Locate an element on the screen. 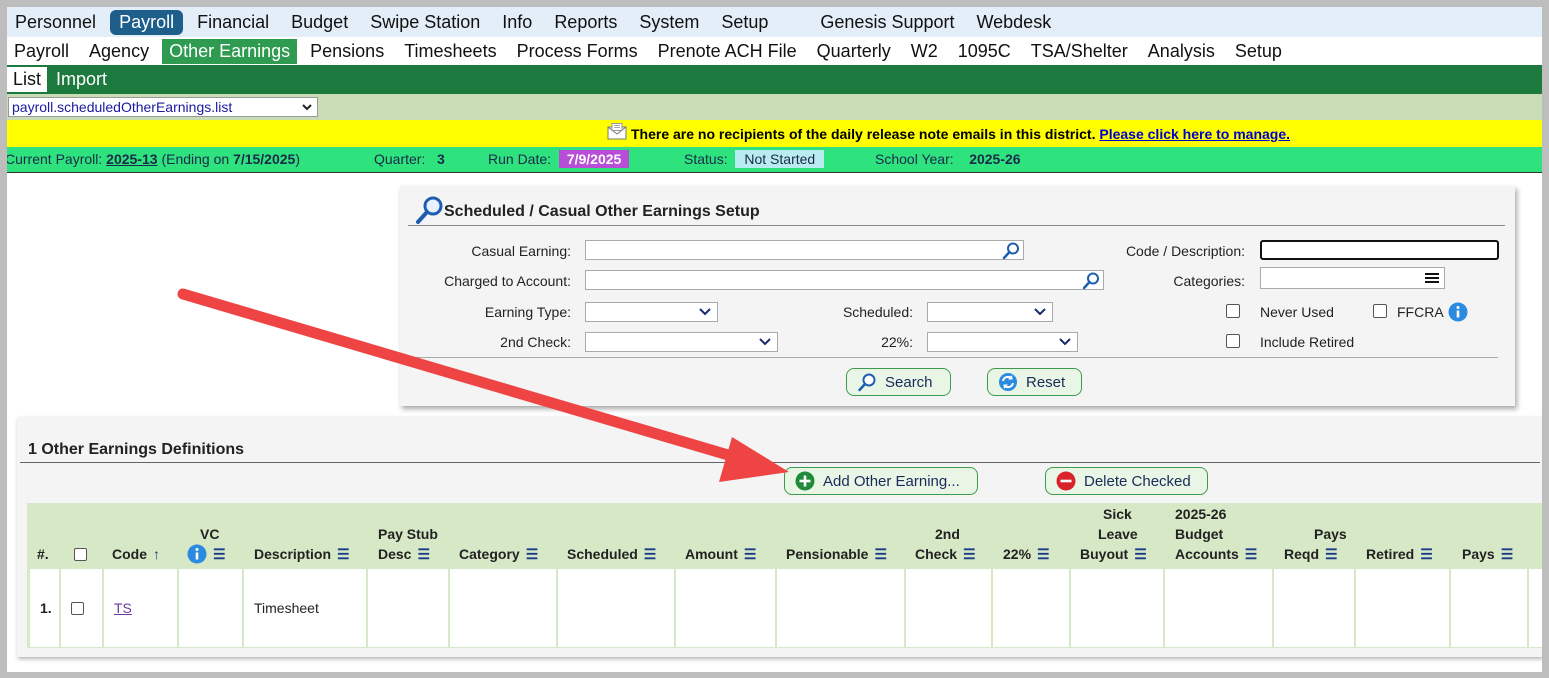  run-date-value: 7/9/2025 is located at coordinates (594, 159).